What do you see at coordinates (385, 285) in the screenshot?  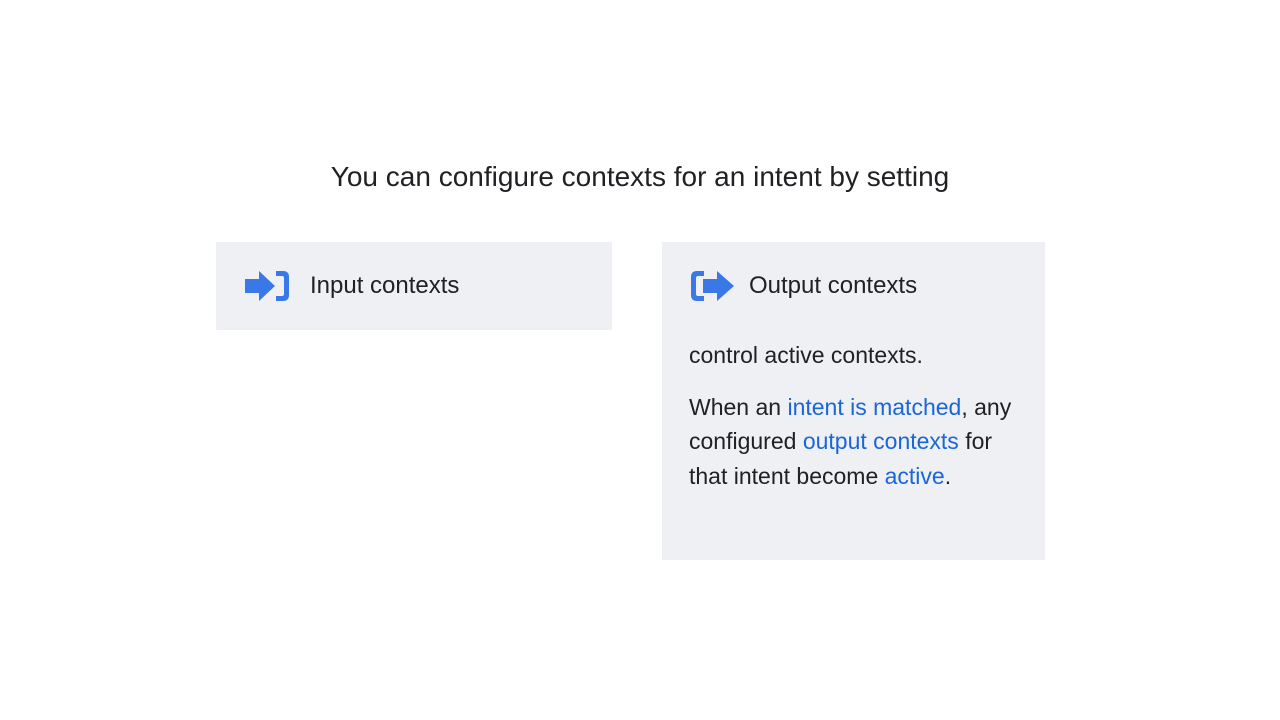 I see `input-contexts-label: Input contexts` at bounding box center [385, 285].